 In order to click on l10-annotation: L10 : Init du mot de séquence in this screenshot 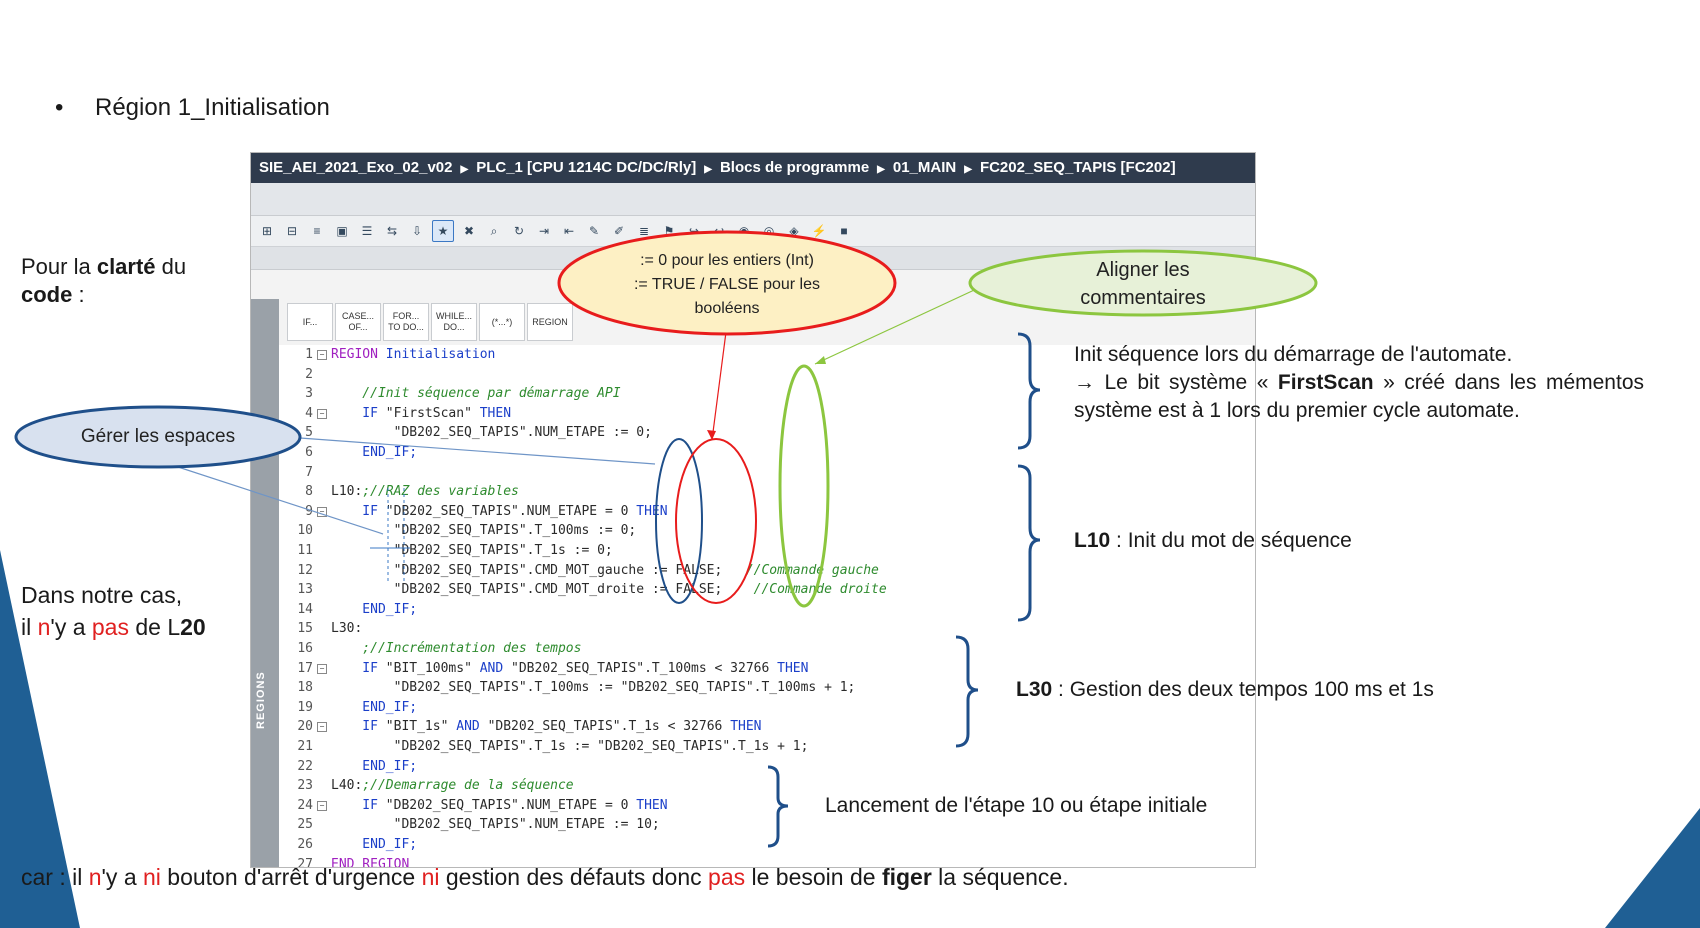, I will do `click(1213, 541)`.